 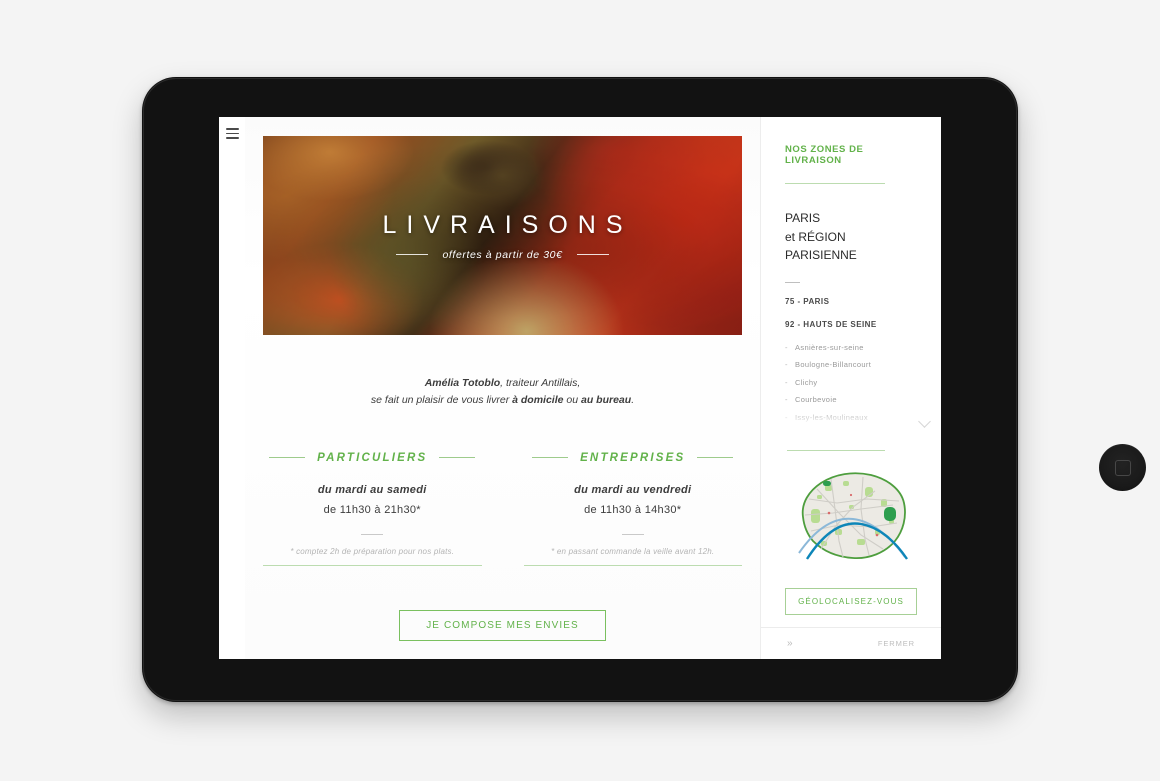 What do you see at coordinates (592, 254) in the screenshot?
I see `hero-rule-right` at bounding box center [592, 254].